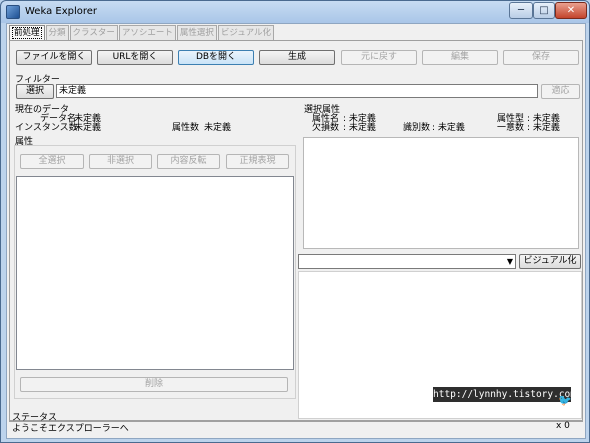  What do you see at coordinates (567, 400) in the screenshot?
I see `log-bird-icon: 🐦` at bounding box center [567, 400].